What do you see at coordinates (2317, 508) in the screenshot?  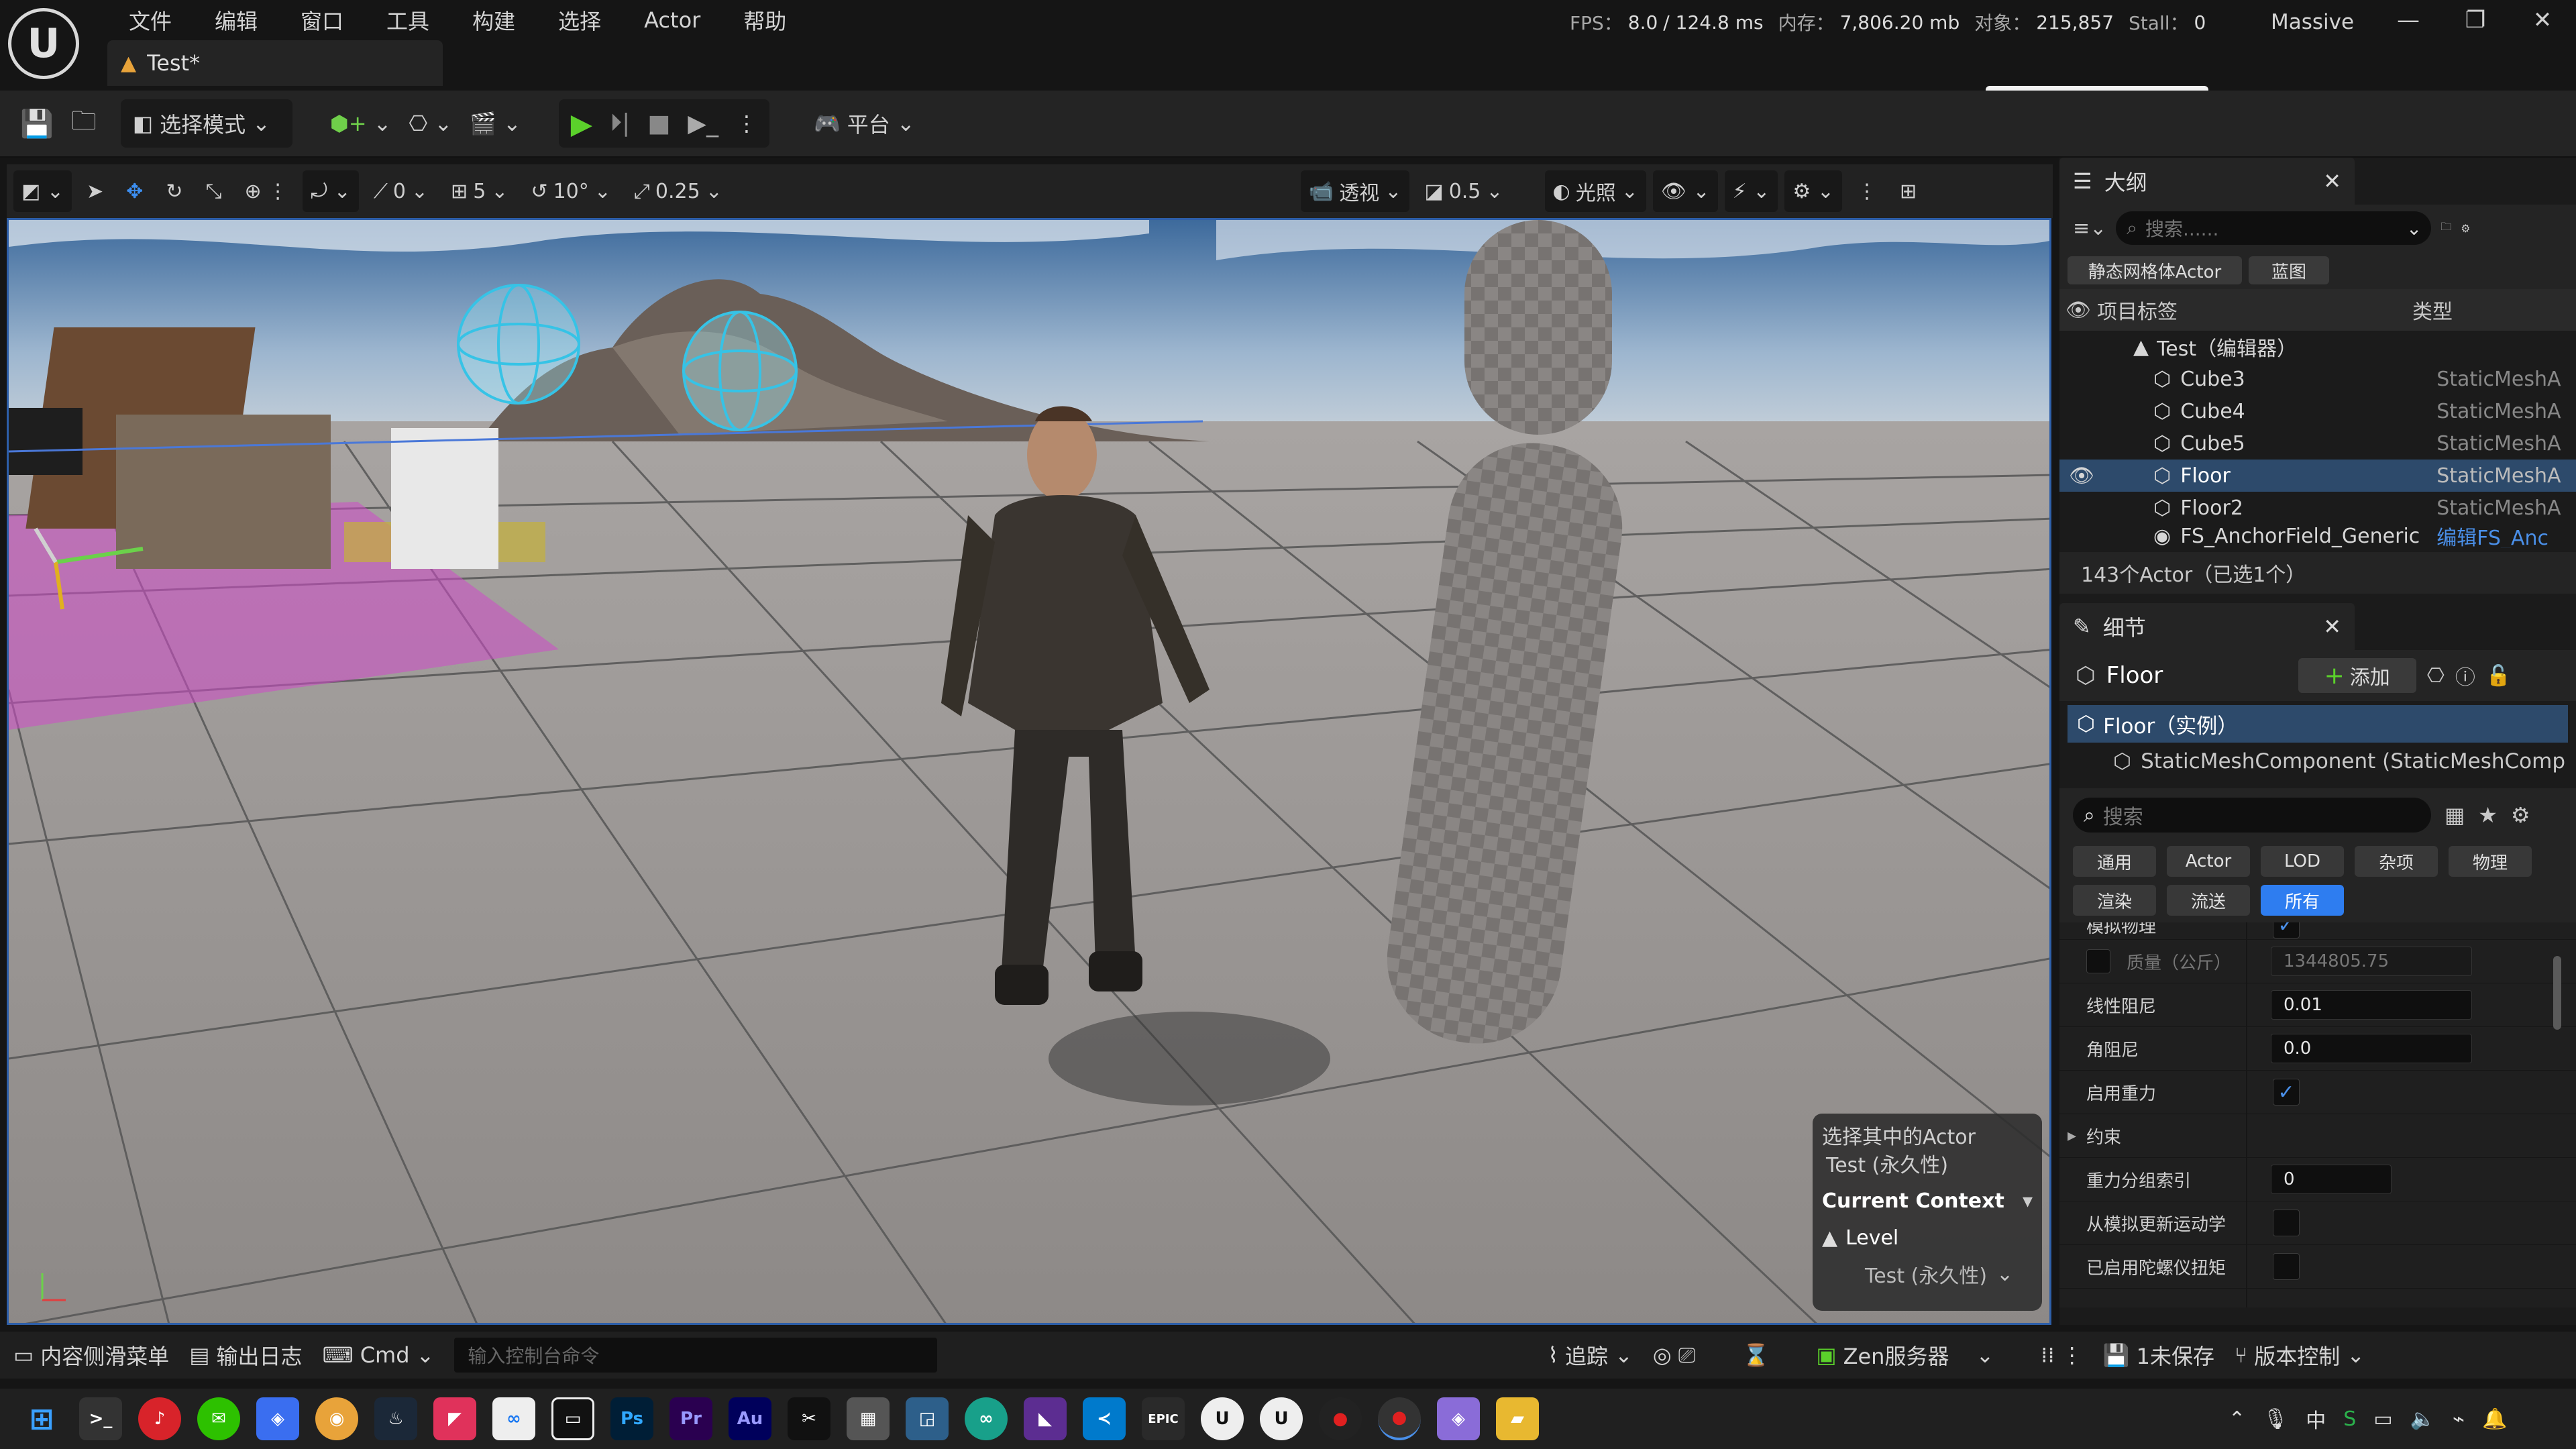 I see `outliner-row: ⬡ Floor2 StaticMeshA` at bounding box center [2317, 508].